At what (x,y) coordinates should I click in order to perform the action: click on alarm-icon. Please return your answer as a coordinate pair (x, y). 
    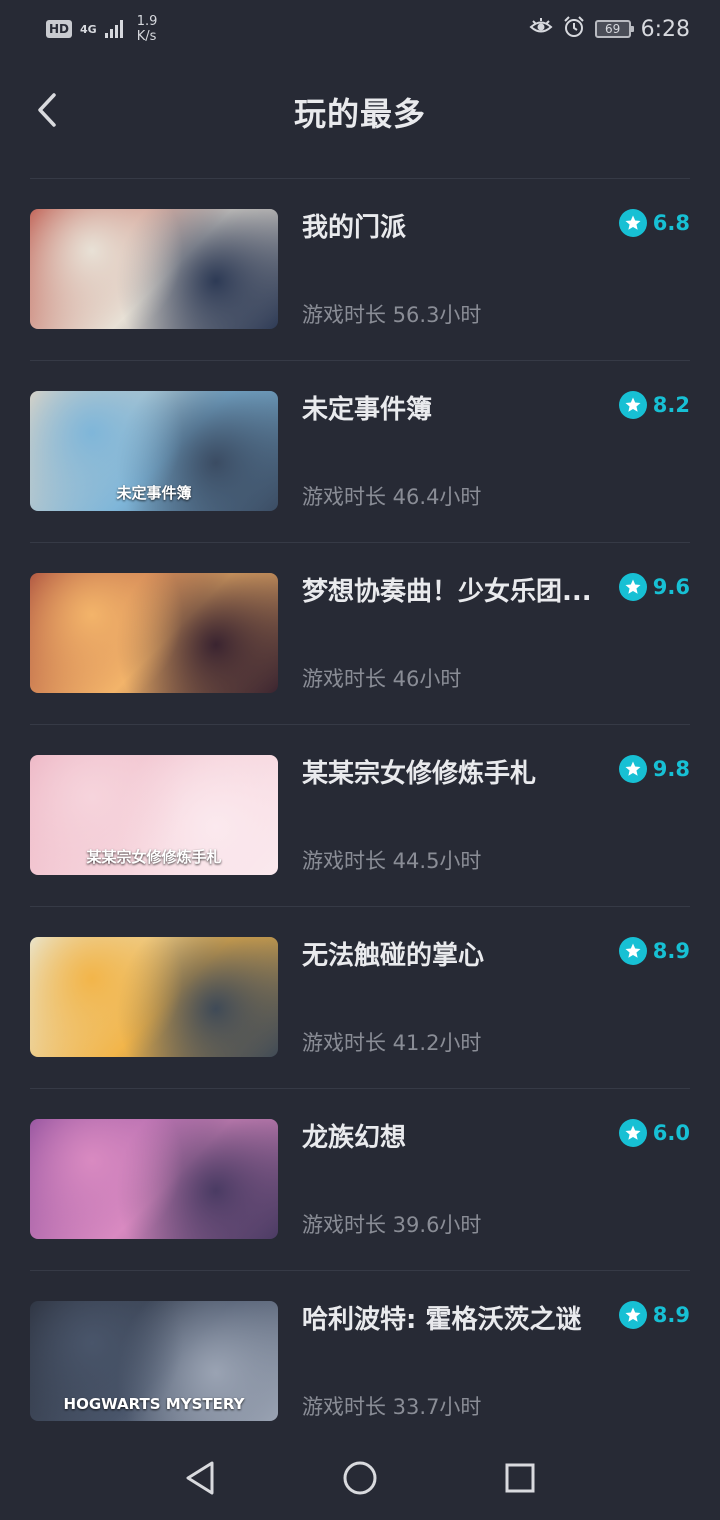
    Looking at the image, I should click on (574, 29).